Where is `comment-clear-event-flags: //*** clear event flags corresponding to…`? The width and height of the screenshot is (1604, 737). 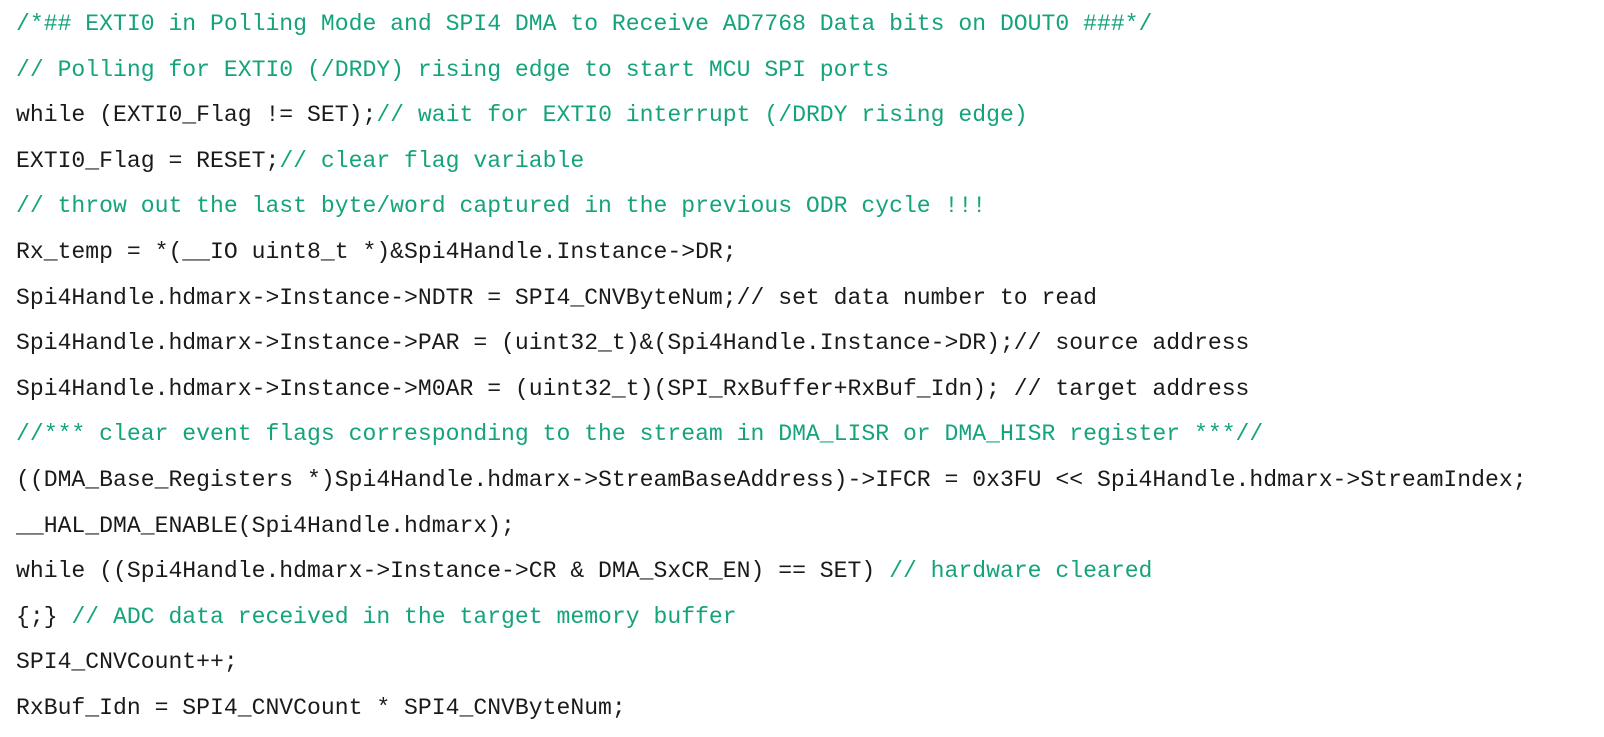 comment-clear-event-flags: //*** clear event flags corresponding to… is located at coordinates (640, 434).